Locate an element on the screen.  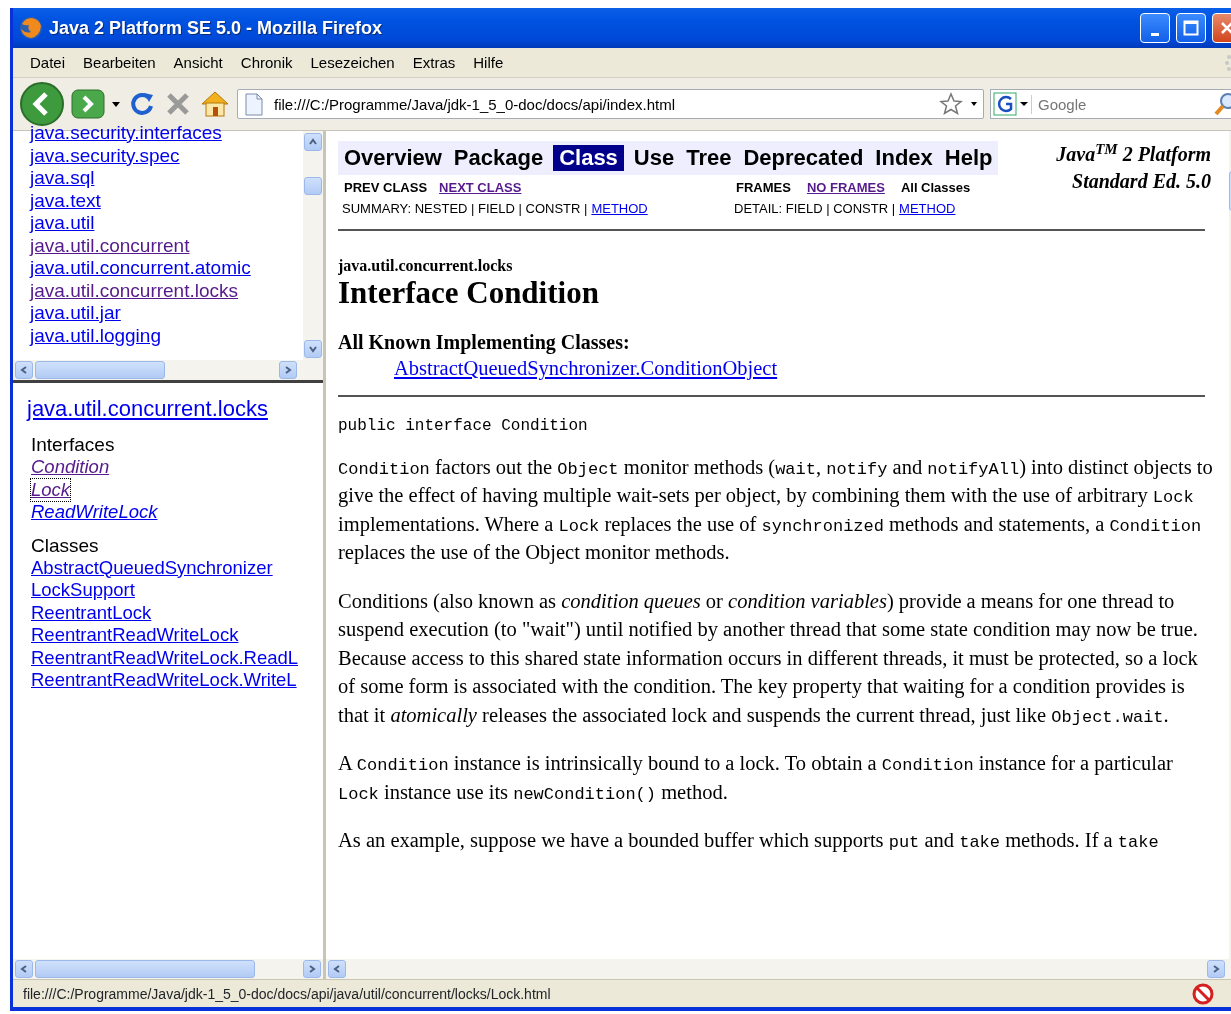
menu-item: Ansicht is located at coordinates (198, 62).